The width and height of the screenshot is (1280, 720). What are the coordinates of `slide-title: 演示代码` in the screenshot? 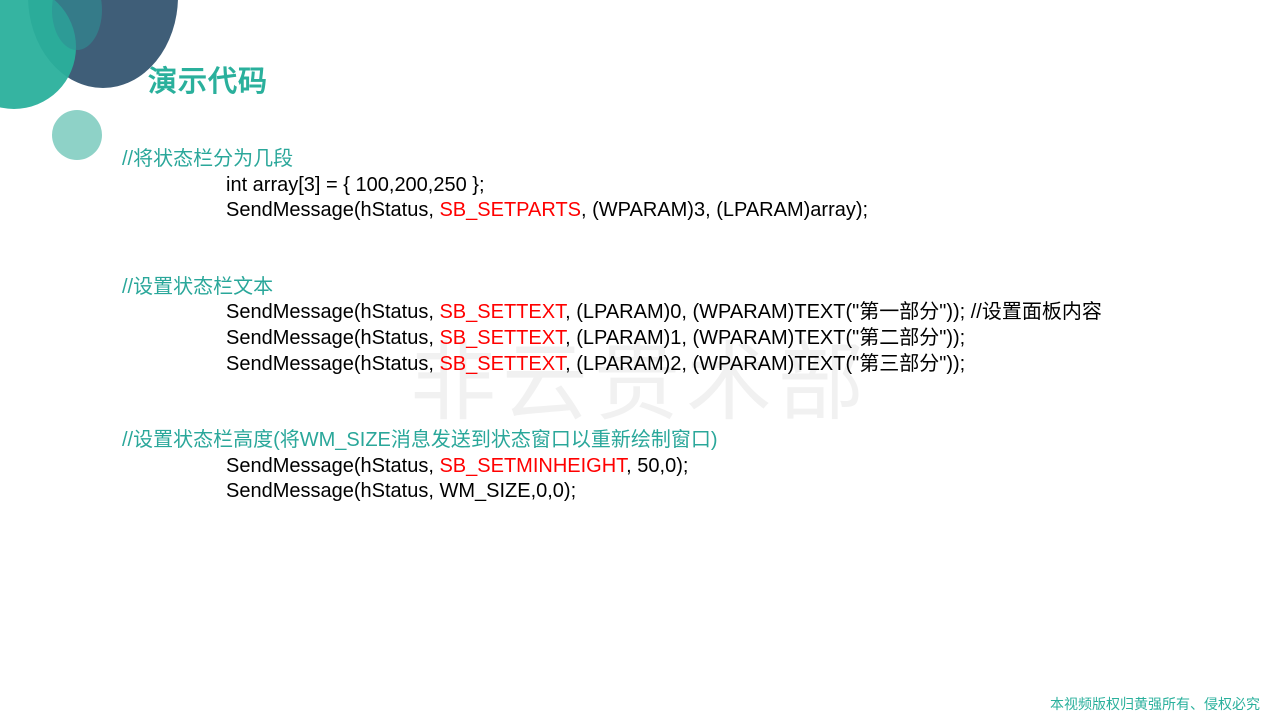 It's located at (208, 81).